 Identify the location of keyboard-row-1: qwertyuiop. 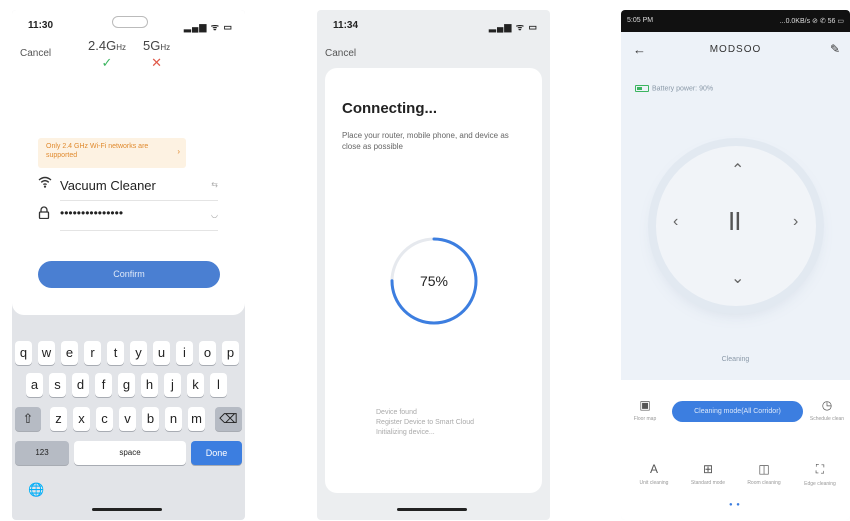
(128, 353).